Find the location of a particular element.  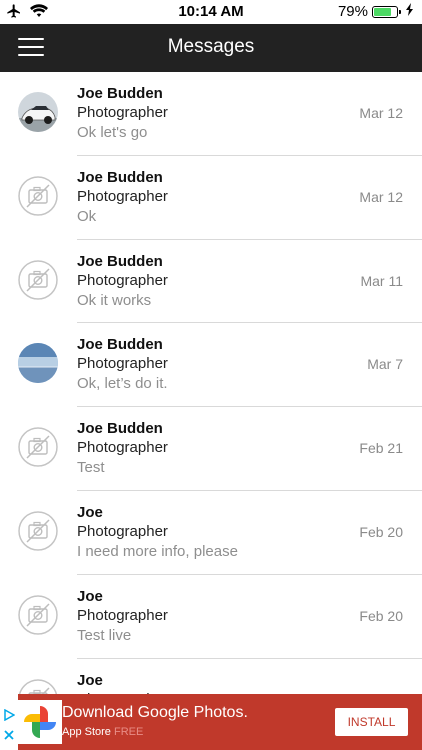

adchoices-icon is located at coordinates (9, 717).